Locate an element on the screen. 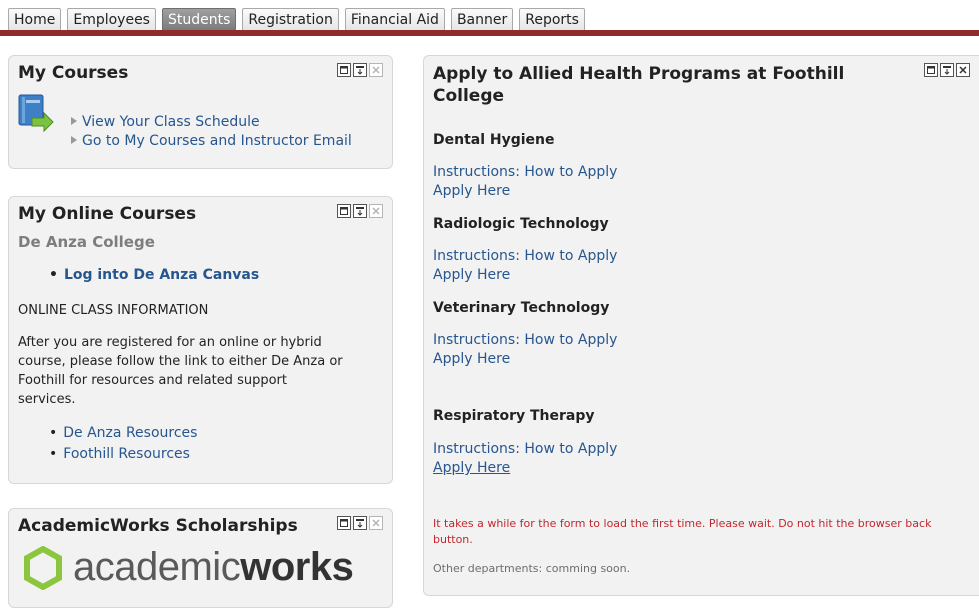  college-heading: De Anza College is located at coordinates (86, 242).